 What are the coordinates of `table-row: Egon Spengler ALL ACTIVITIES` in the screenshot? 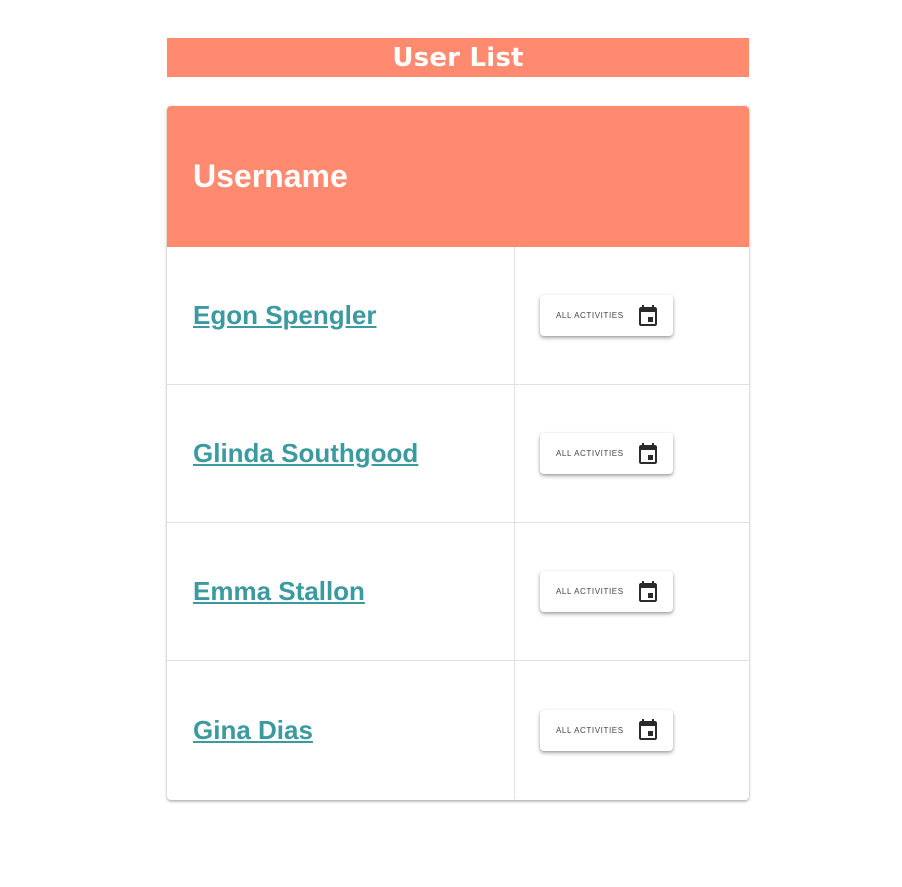 It's located at (458, 316).